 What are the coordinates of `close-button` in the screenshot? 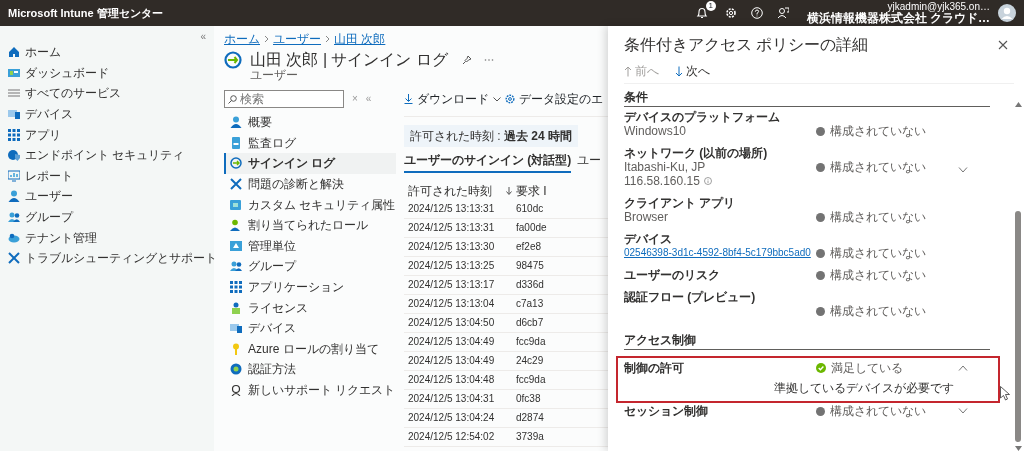 It's located at (1003, 45).